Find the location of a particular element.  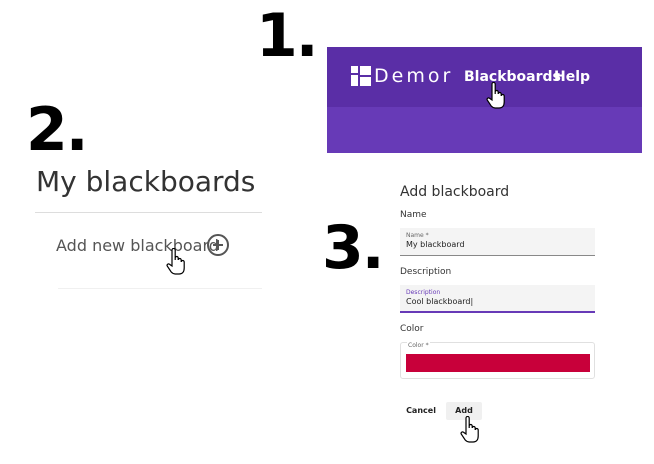

name-field: Name * My blackboard is located at coordinates (497, 242).